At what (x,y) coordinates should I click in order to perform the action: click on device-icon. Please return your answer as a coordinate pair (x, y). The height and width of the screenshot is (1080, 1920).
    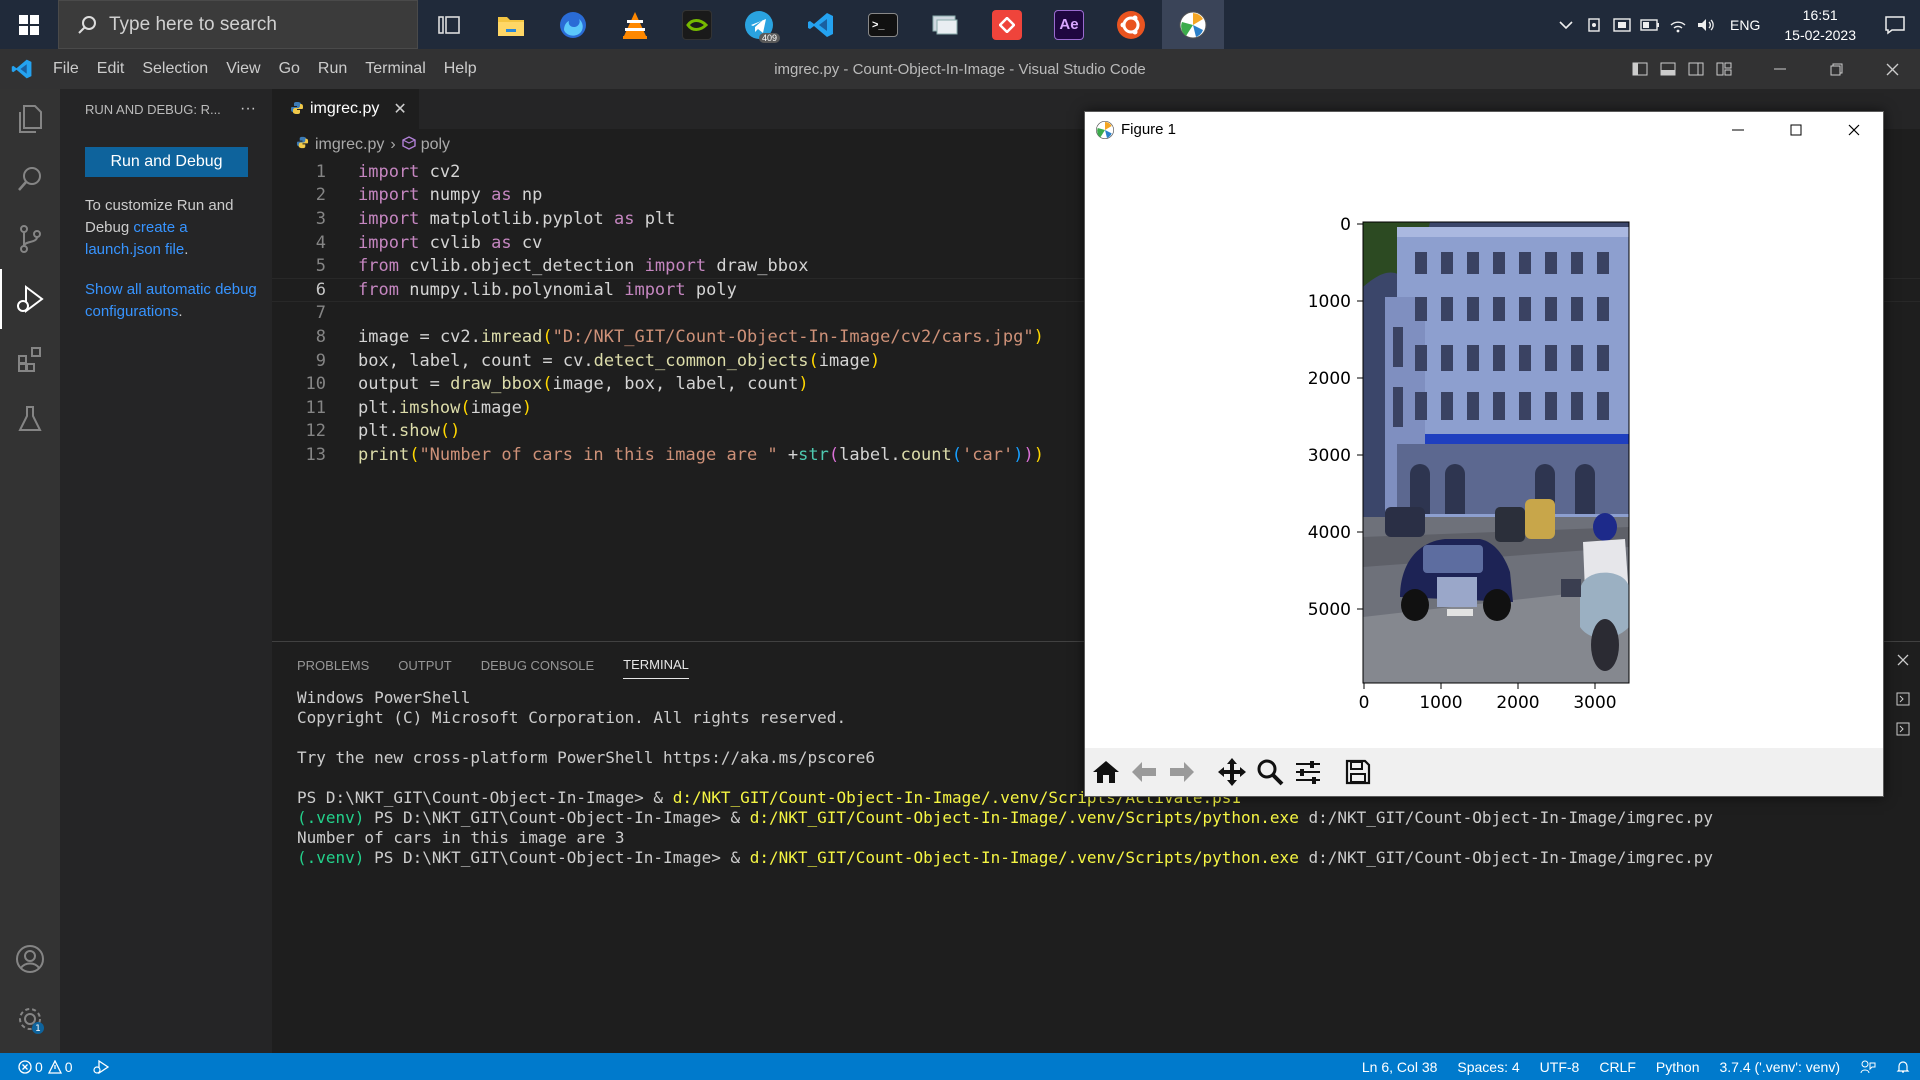
    Looking at the image, I should click on (1594, 24).